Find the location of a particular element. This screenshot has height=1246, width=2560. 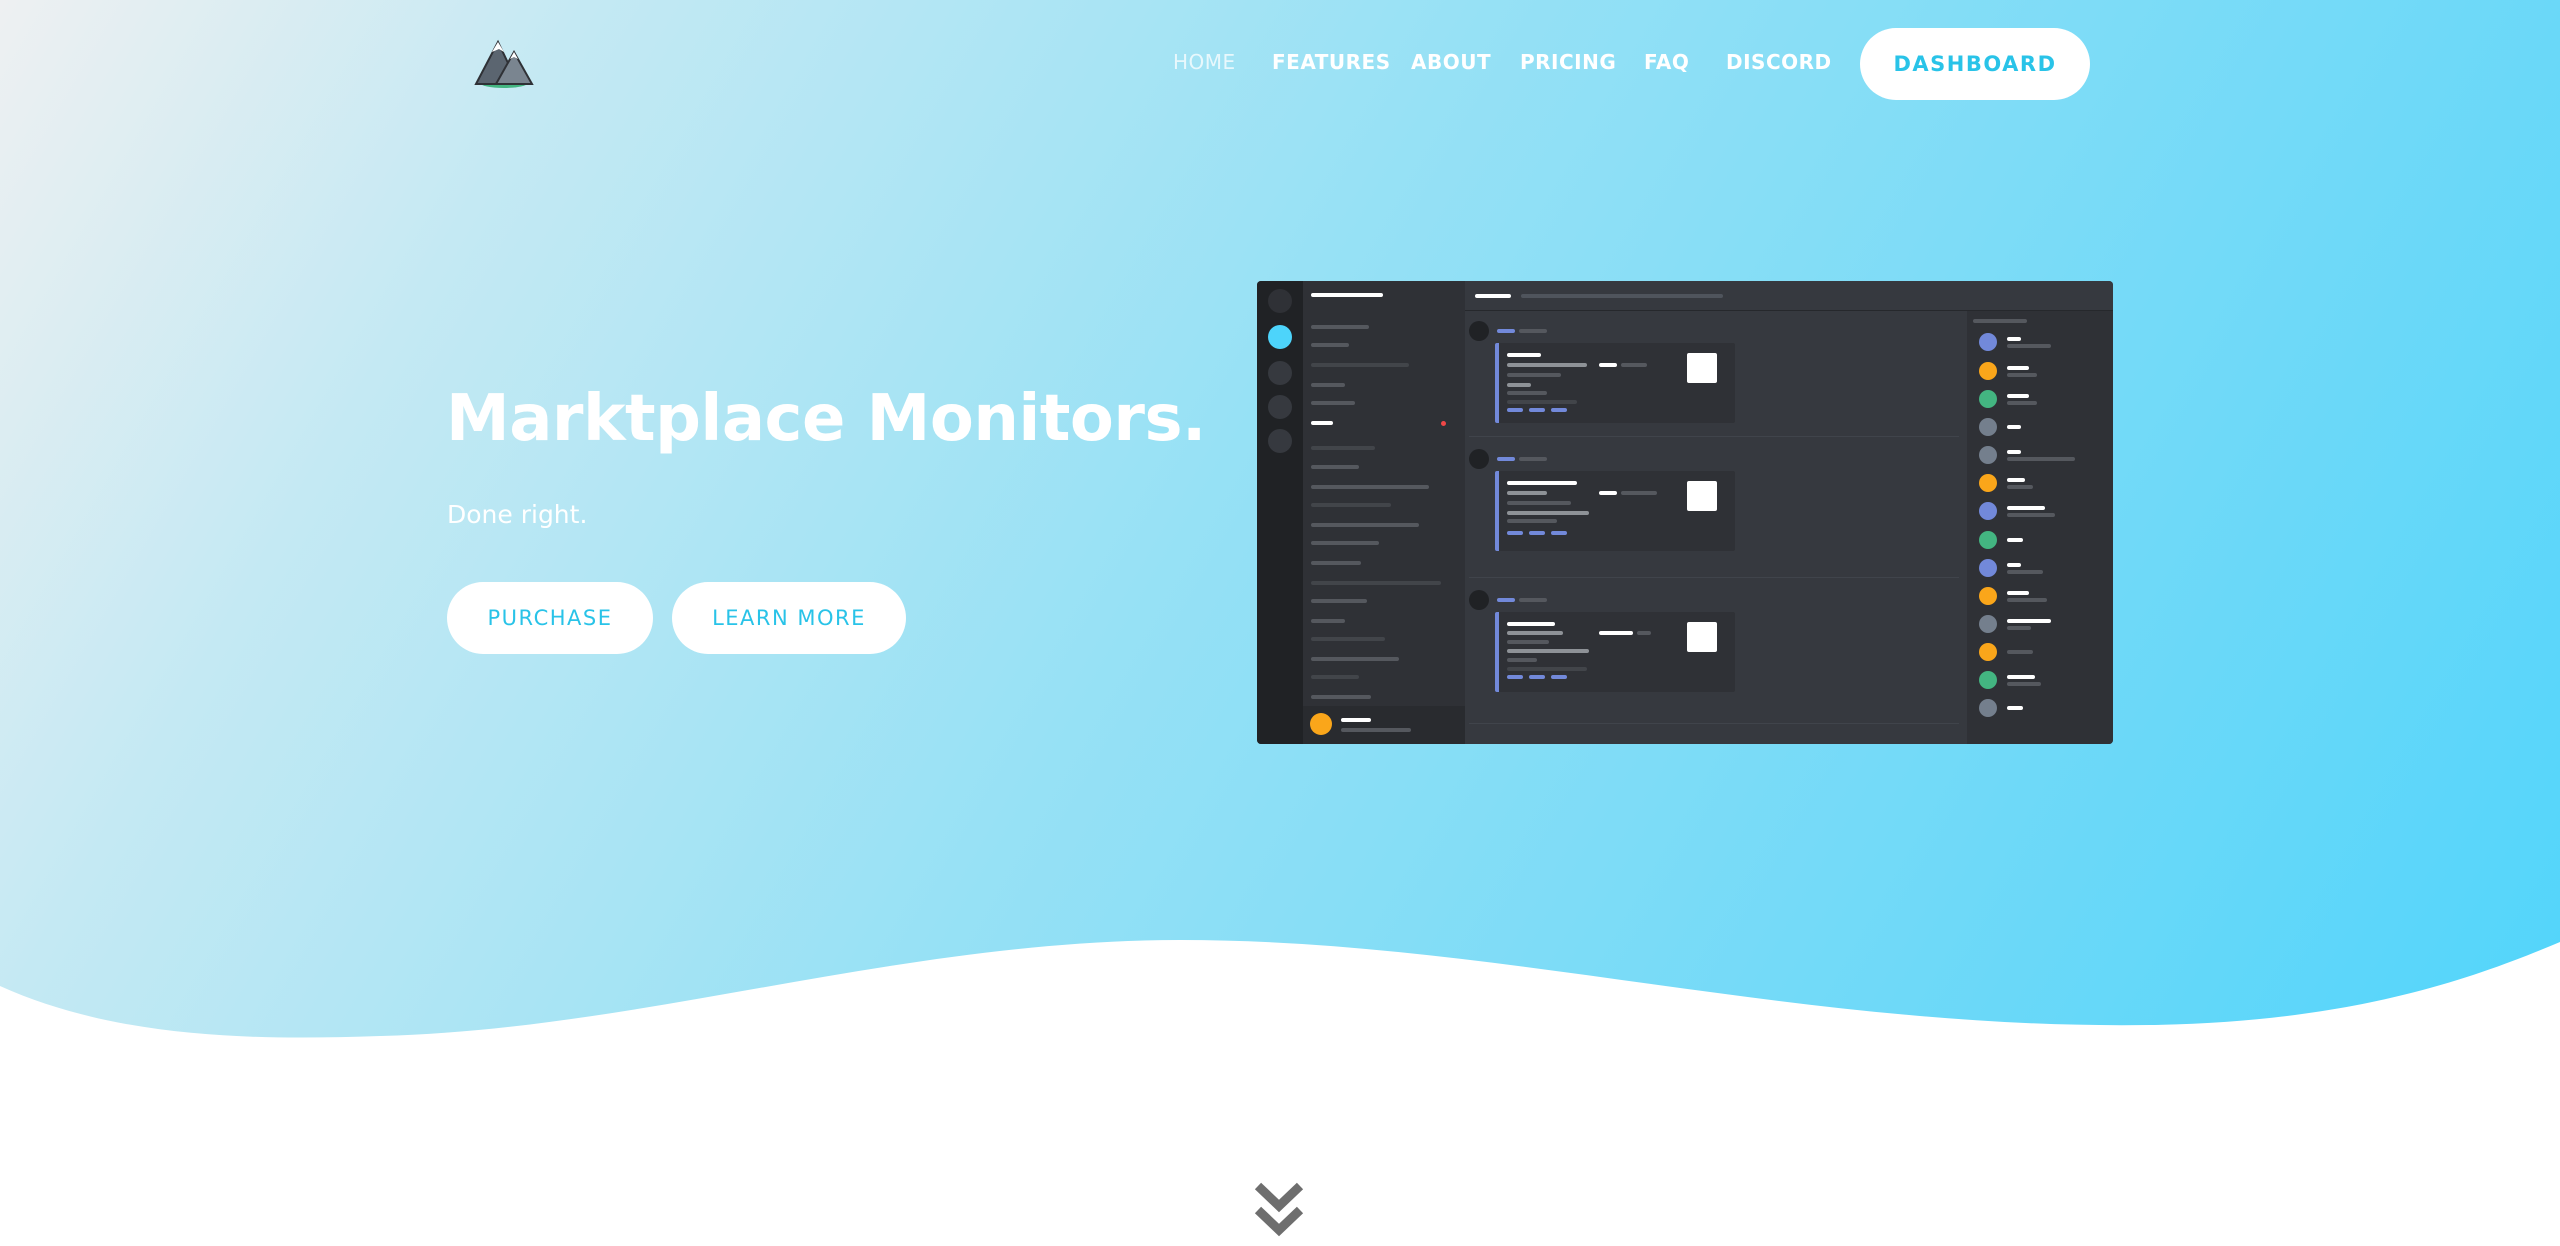

embed-title-line is located at coordinates (1524, 355).